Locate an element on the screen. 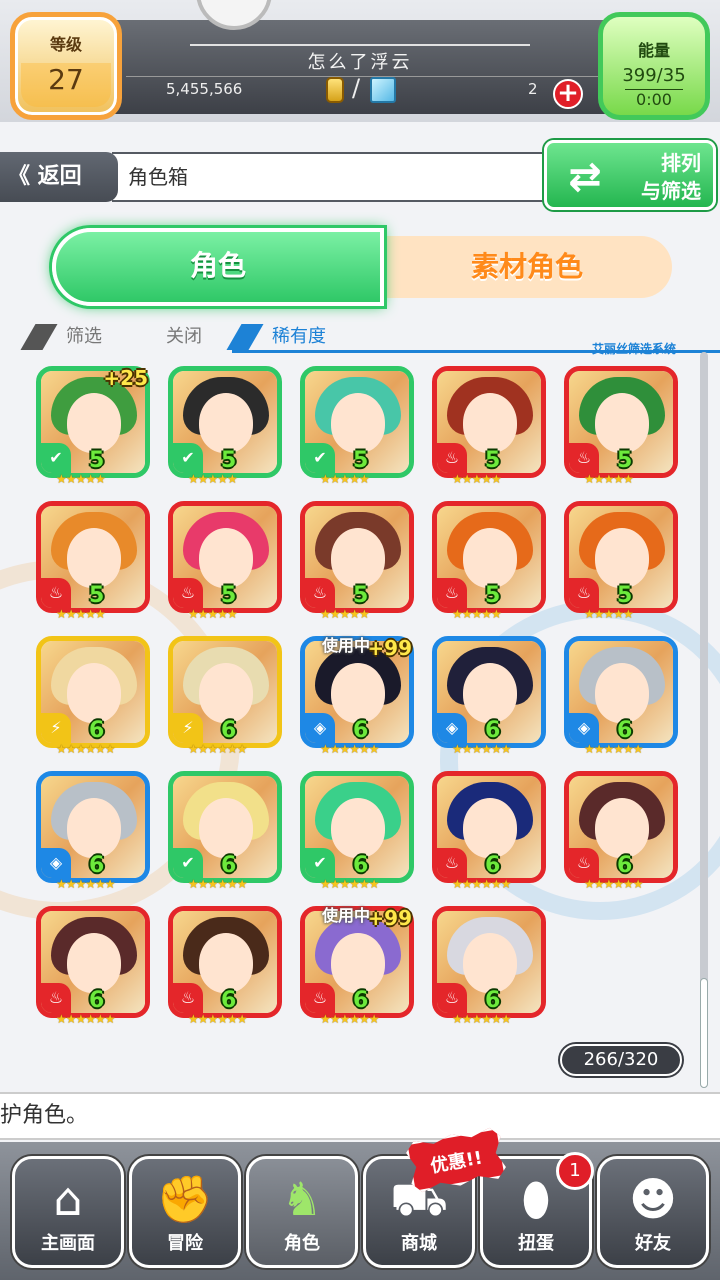 This screenshot has height=1280, width=720. home-icon: ⌂ is located at coordinates (68, 1199).